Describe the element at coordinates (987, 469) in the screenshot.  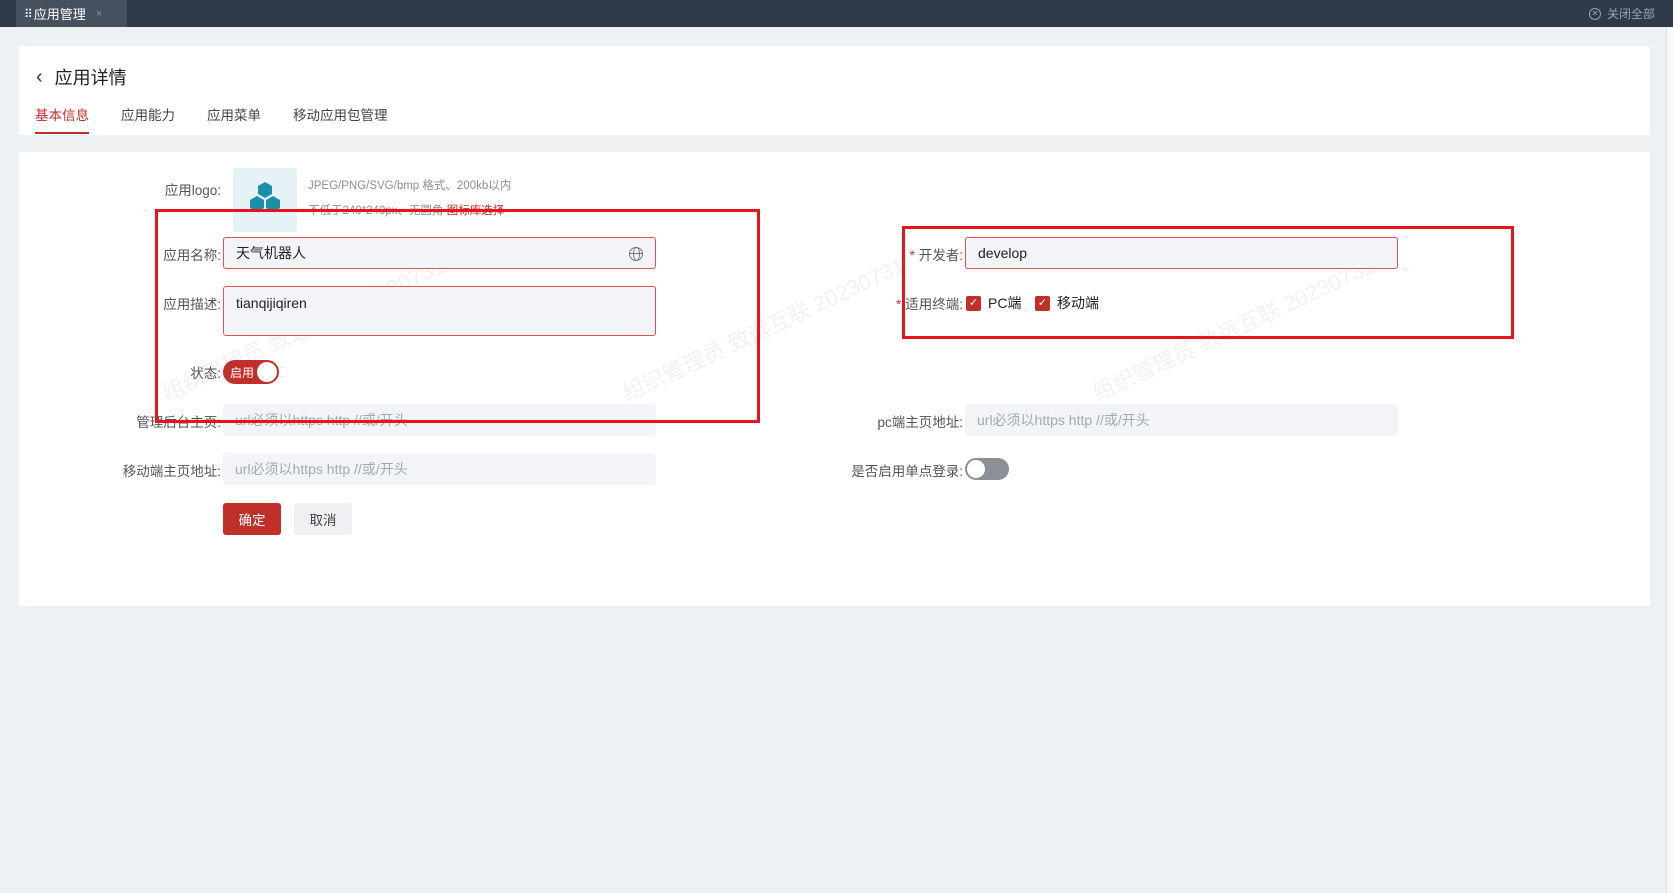
I see `sso-toggle` at that location.